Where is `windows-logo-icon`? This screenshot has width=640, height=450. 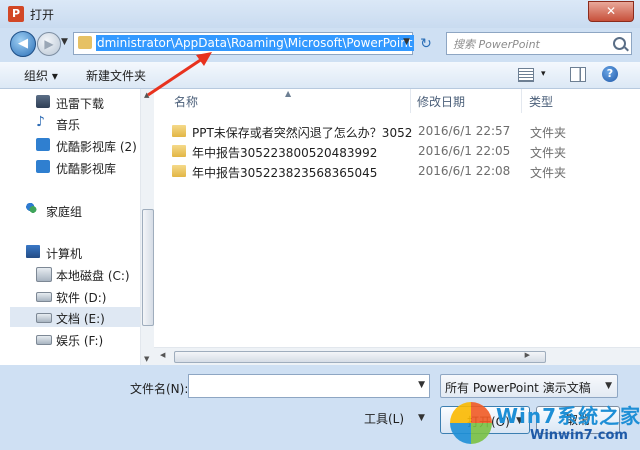
windows-logo-icon is located at coordinates (471, 423).